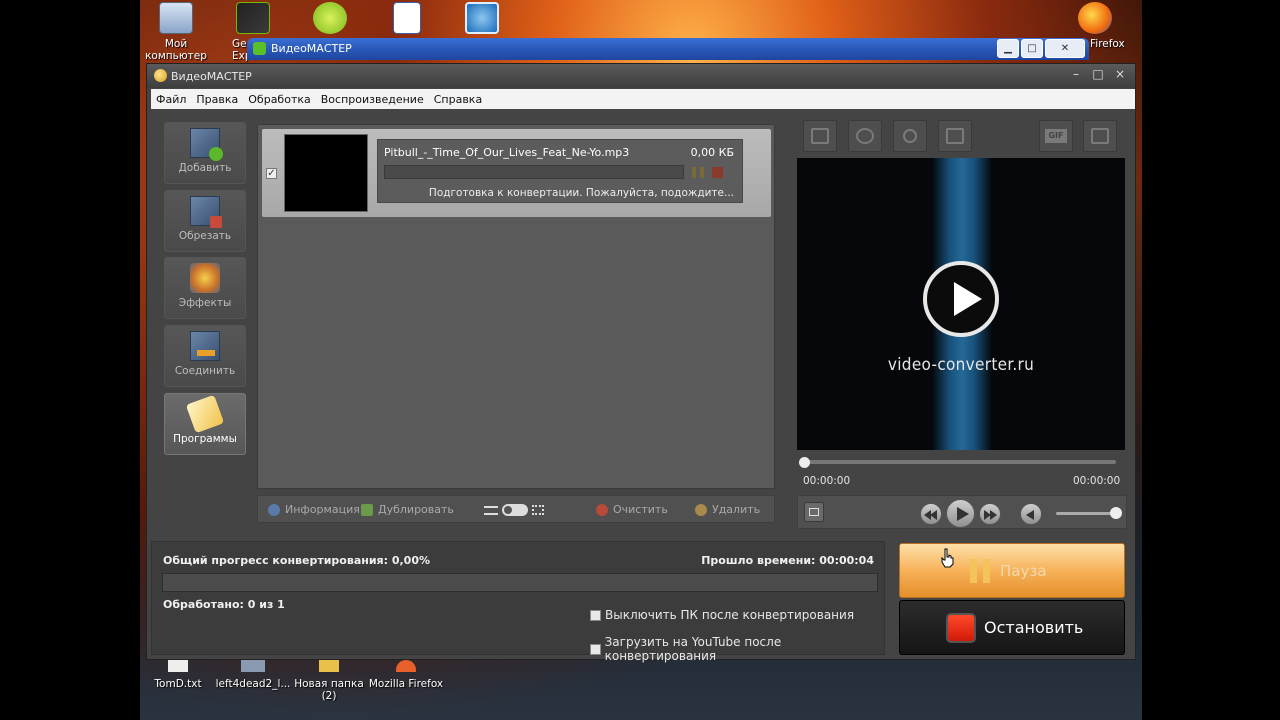 This screenshot has width=1280, height=720. I want to click on crop-button, so click(820, 136).